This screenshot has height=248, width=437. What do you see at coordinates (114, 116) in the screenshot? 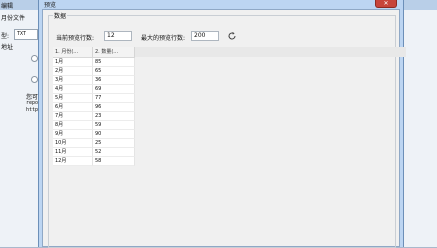
I see `quantity-cell: 23` at bounding box center [114, 116].